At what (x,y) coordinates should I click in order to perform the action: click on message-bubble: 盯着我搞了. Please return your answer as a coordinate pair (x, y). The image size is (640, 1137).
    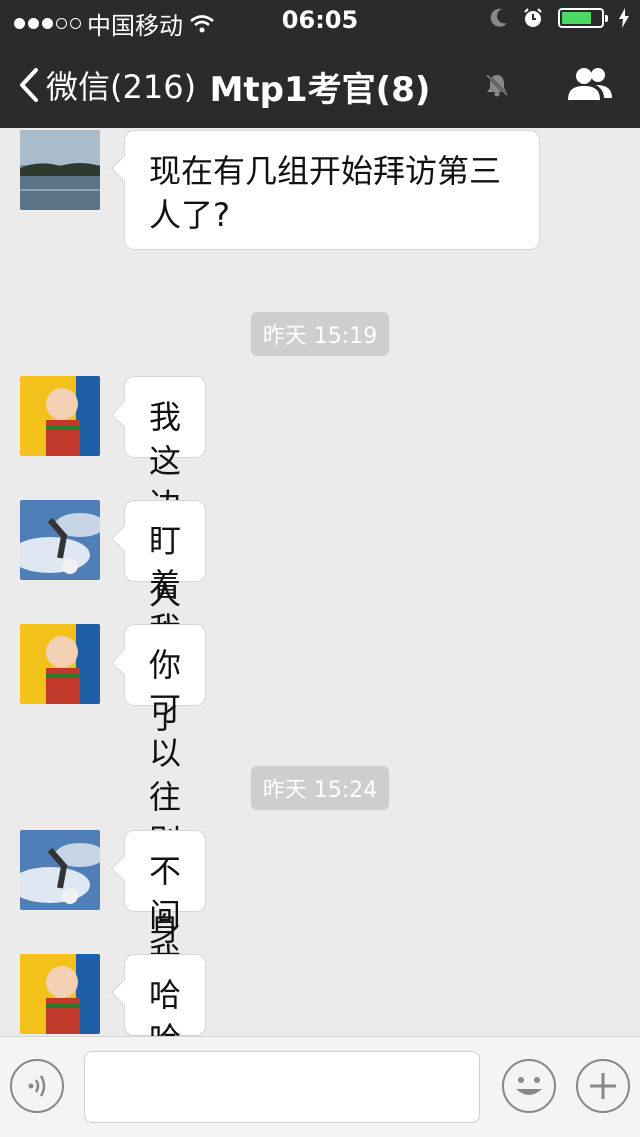
    Looking at the image, I should click on (165, 618).